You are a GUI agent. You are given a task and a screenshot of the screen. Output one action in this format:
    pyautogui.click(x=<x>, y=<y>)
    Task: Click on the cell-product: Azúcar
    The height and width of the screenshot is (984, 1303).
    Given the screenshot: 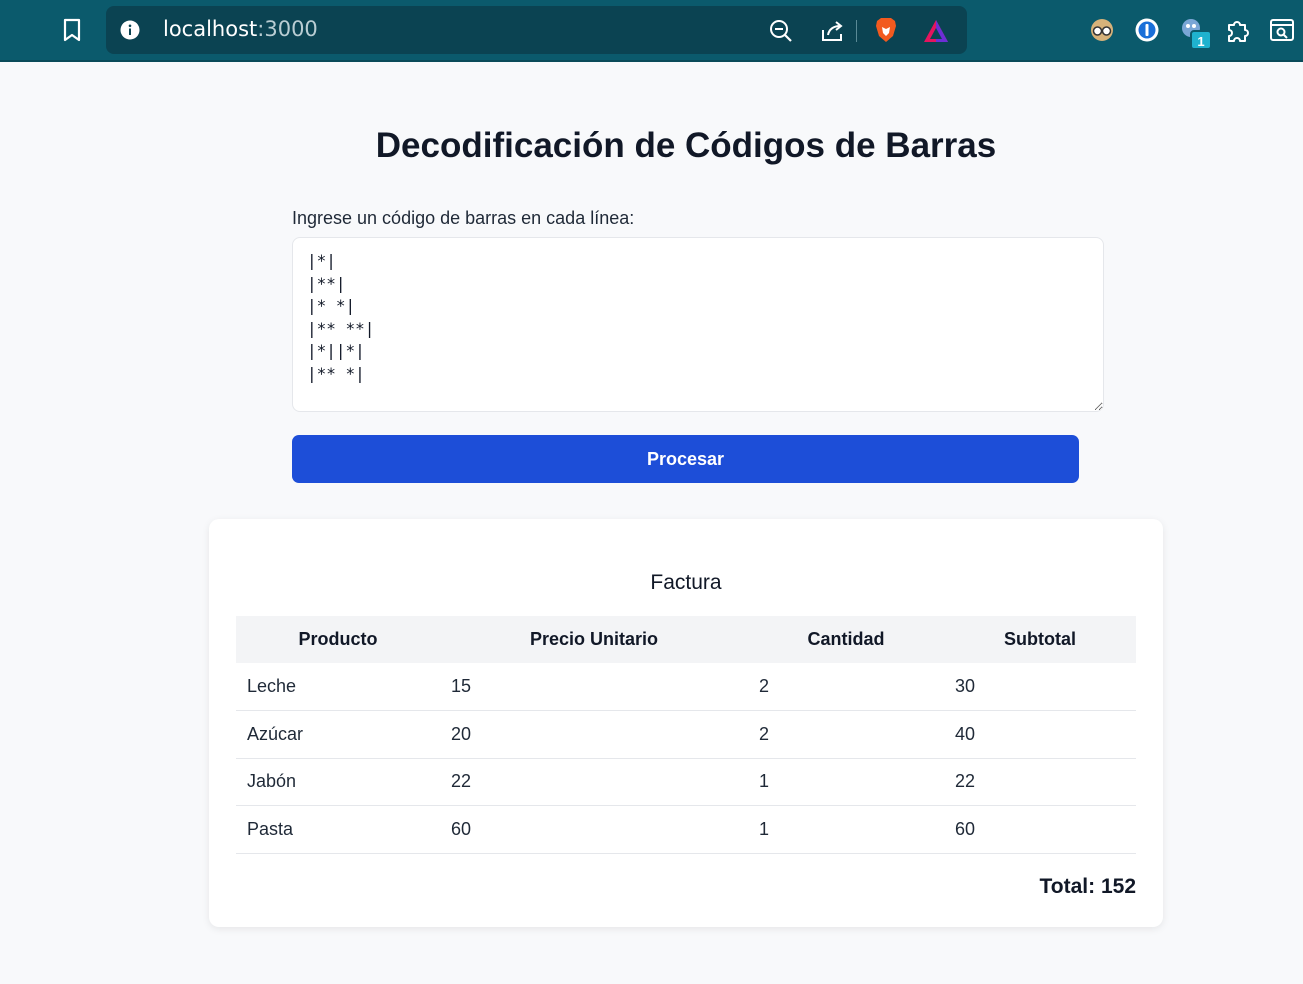 What is the action you would take?
    pyautogui.click(x=338, y=734)
    